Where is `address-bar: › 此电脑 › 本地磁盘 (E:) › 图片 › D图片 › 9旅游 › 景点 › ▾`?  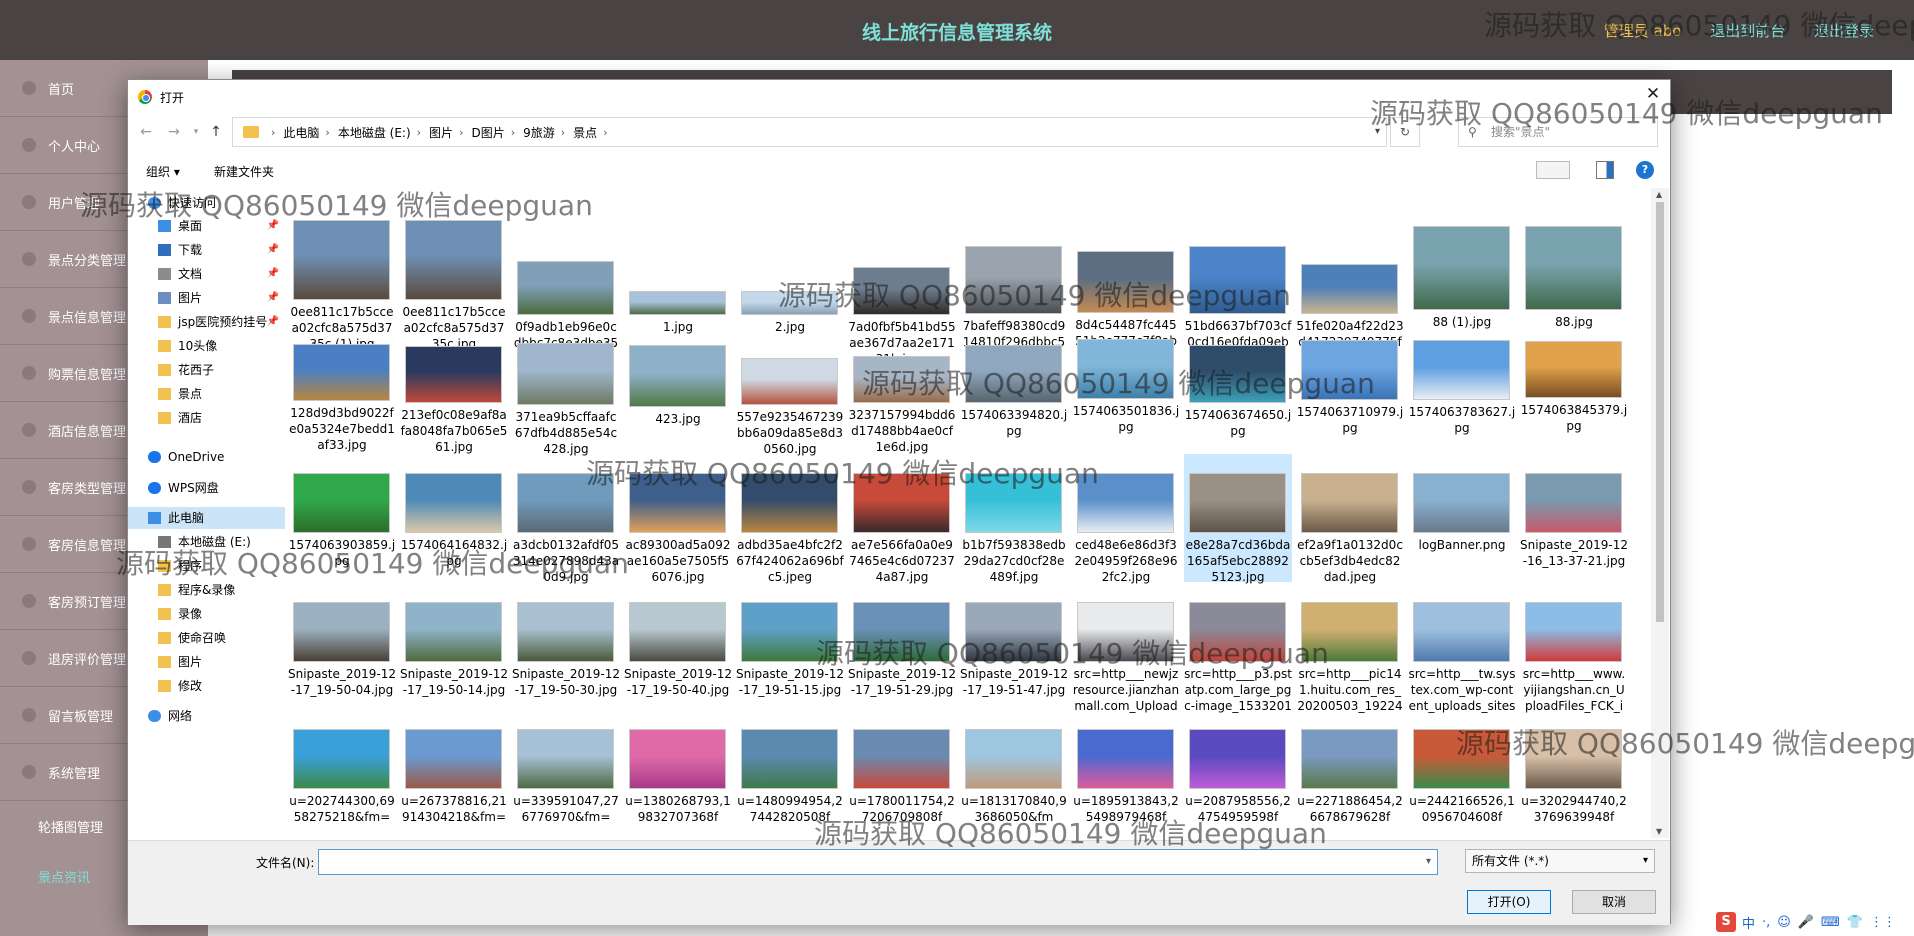 address-bar: › 此电脑 › 本地磁盘 (E:) › 图片 › D图片 › 9旅游 › 景点 › ▾ is located at coordinates (809, 132).